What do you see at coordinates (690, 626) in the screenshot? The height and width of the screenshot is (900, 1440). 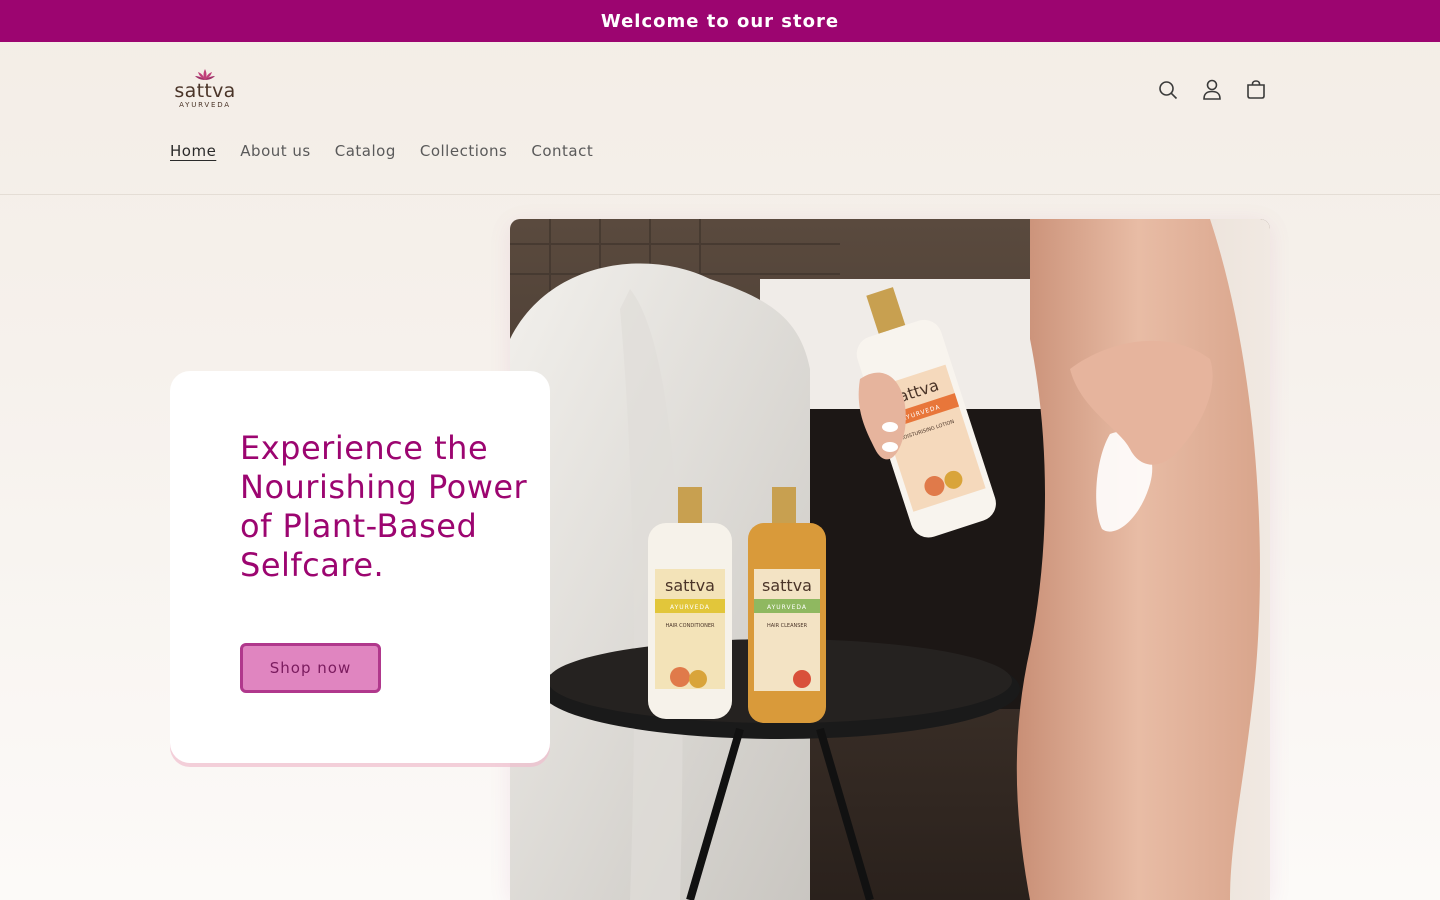 I see `svg-text: HAIR CONDITIONER` at bounding box center [690, 626].